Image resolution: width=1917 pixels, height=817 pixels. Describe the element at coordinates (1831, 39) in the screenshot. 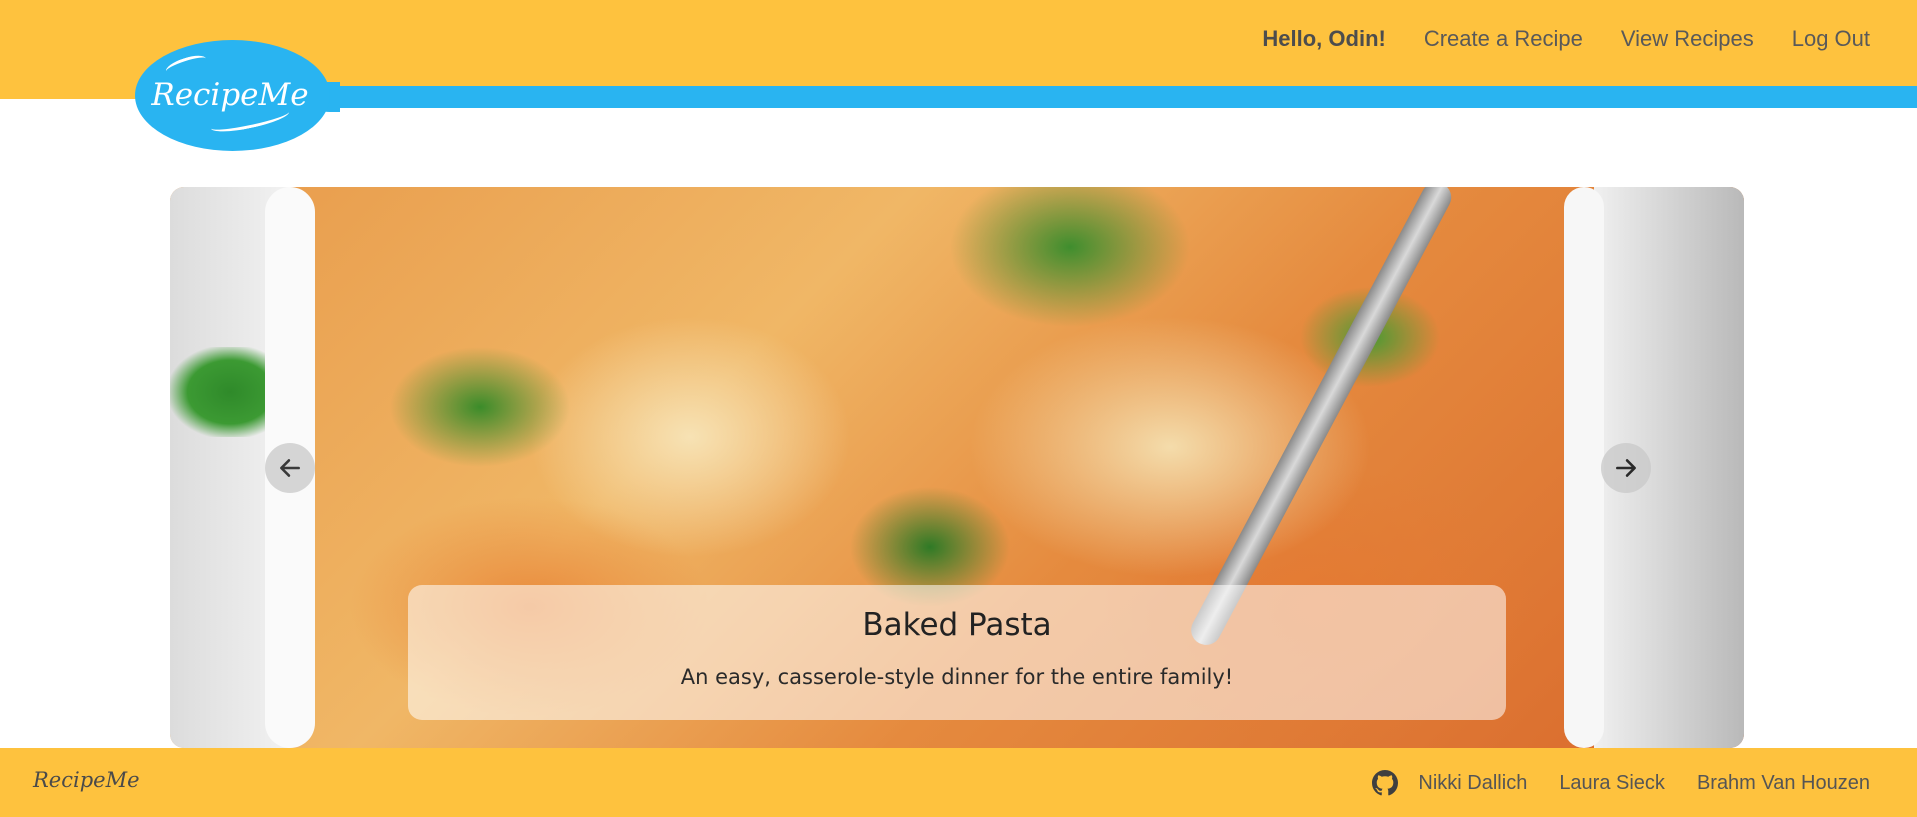

I see `nav-logout-link: Log Out` at that location.